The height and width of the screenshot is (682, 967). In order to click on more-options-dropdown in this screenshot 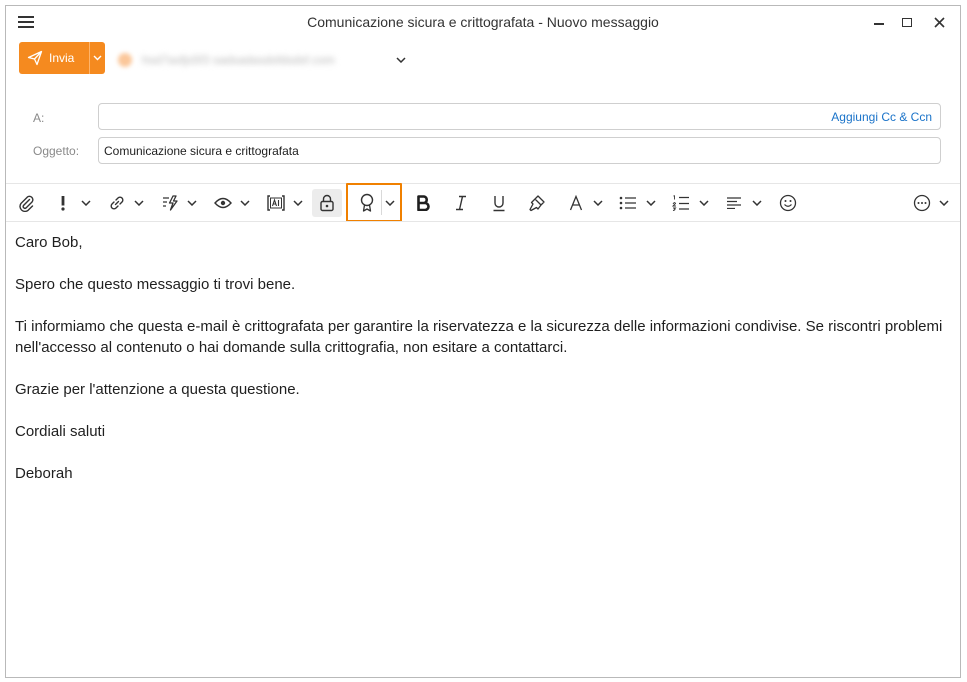, I will do `click(944, 203)`.